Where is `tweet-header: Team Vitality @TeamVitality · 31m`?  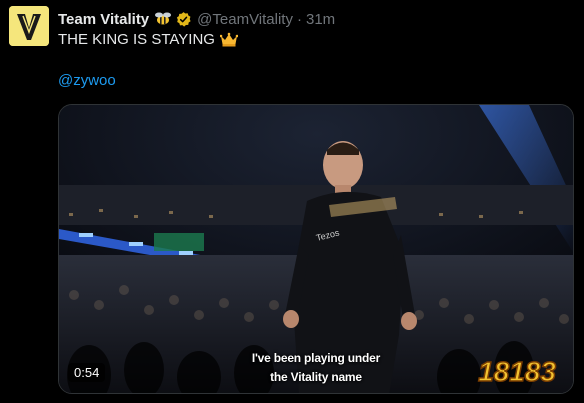
tweet-header: Team Vitality @TeamVitality · 31m is located at coordinates (316, 19).